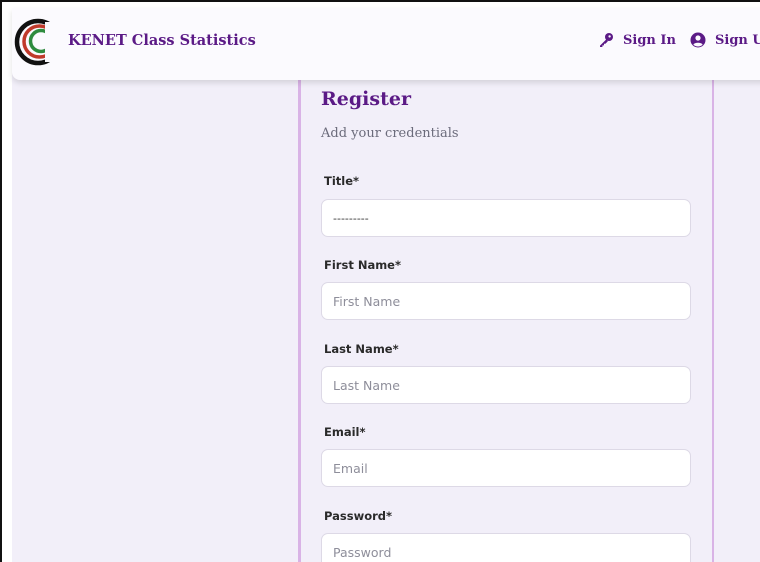 This screenshot has height=562, width=760. I want to click on email-label: Email*, so click(345, 432).